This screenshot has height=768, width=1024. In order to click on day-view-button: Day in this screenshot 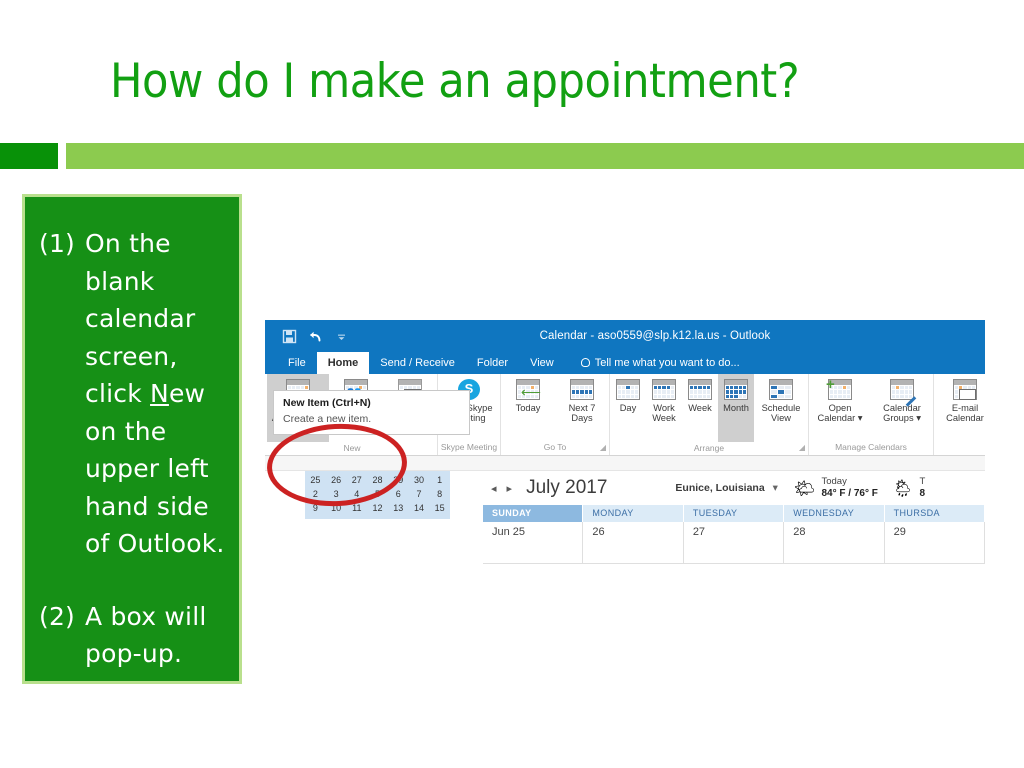, I will do `click(628, 393)`.